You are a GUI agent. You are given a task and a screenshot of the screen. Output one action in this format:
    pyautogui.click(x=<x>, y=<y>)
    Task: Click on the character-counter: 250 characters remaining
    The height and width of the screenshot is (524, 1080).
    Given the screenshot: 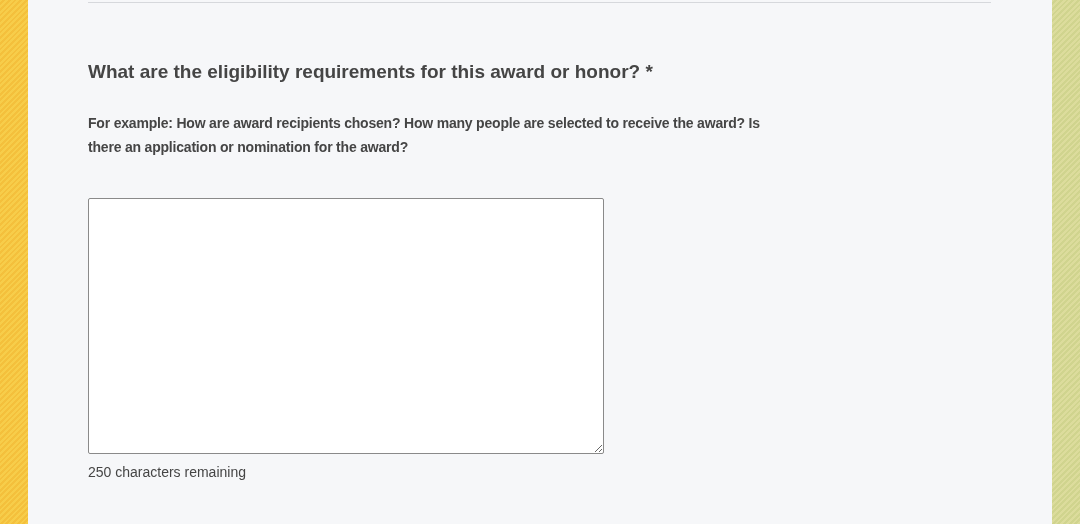 What is the action you would take?
    pyautogui.click(x=167, y=472)
    